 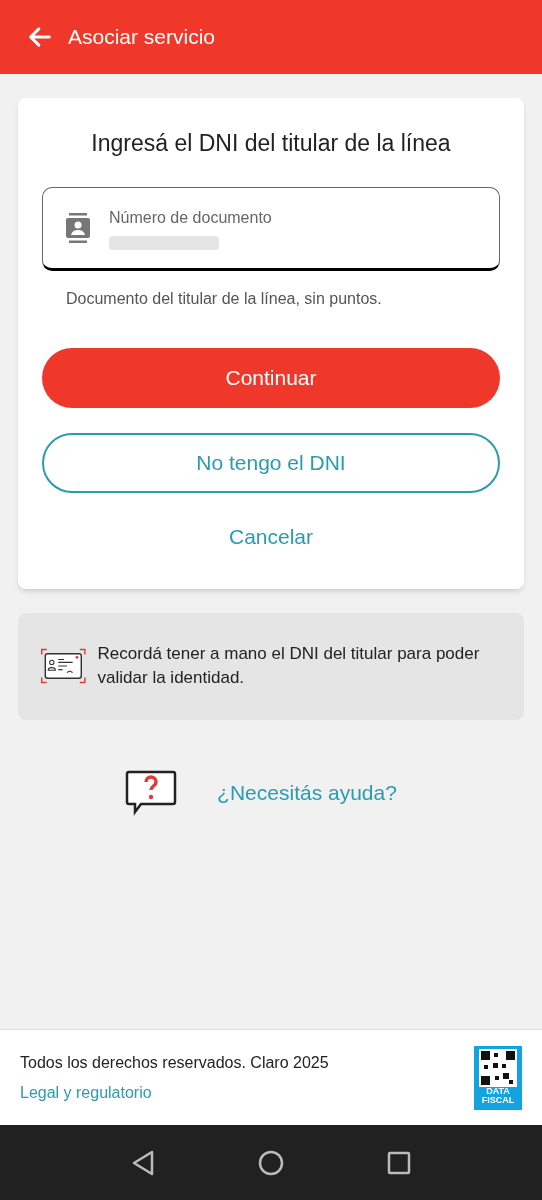 I want to click on document-field: Número de documento, so click(x=271, y=228).